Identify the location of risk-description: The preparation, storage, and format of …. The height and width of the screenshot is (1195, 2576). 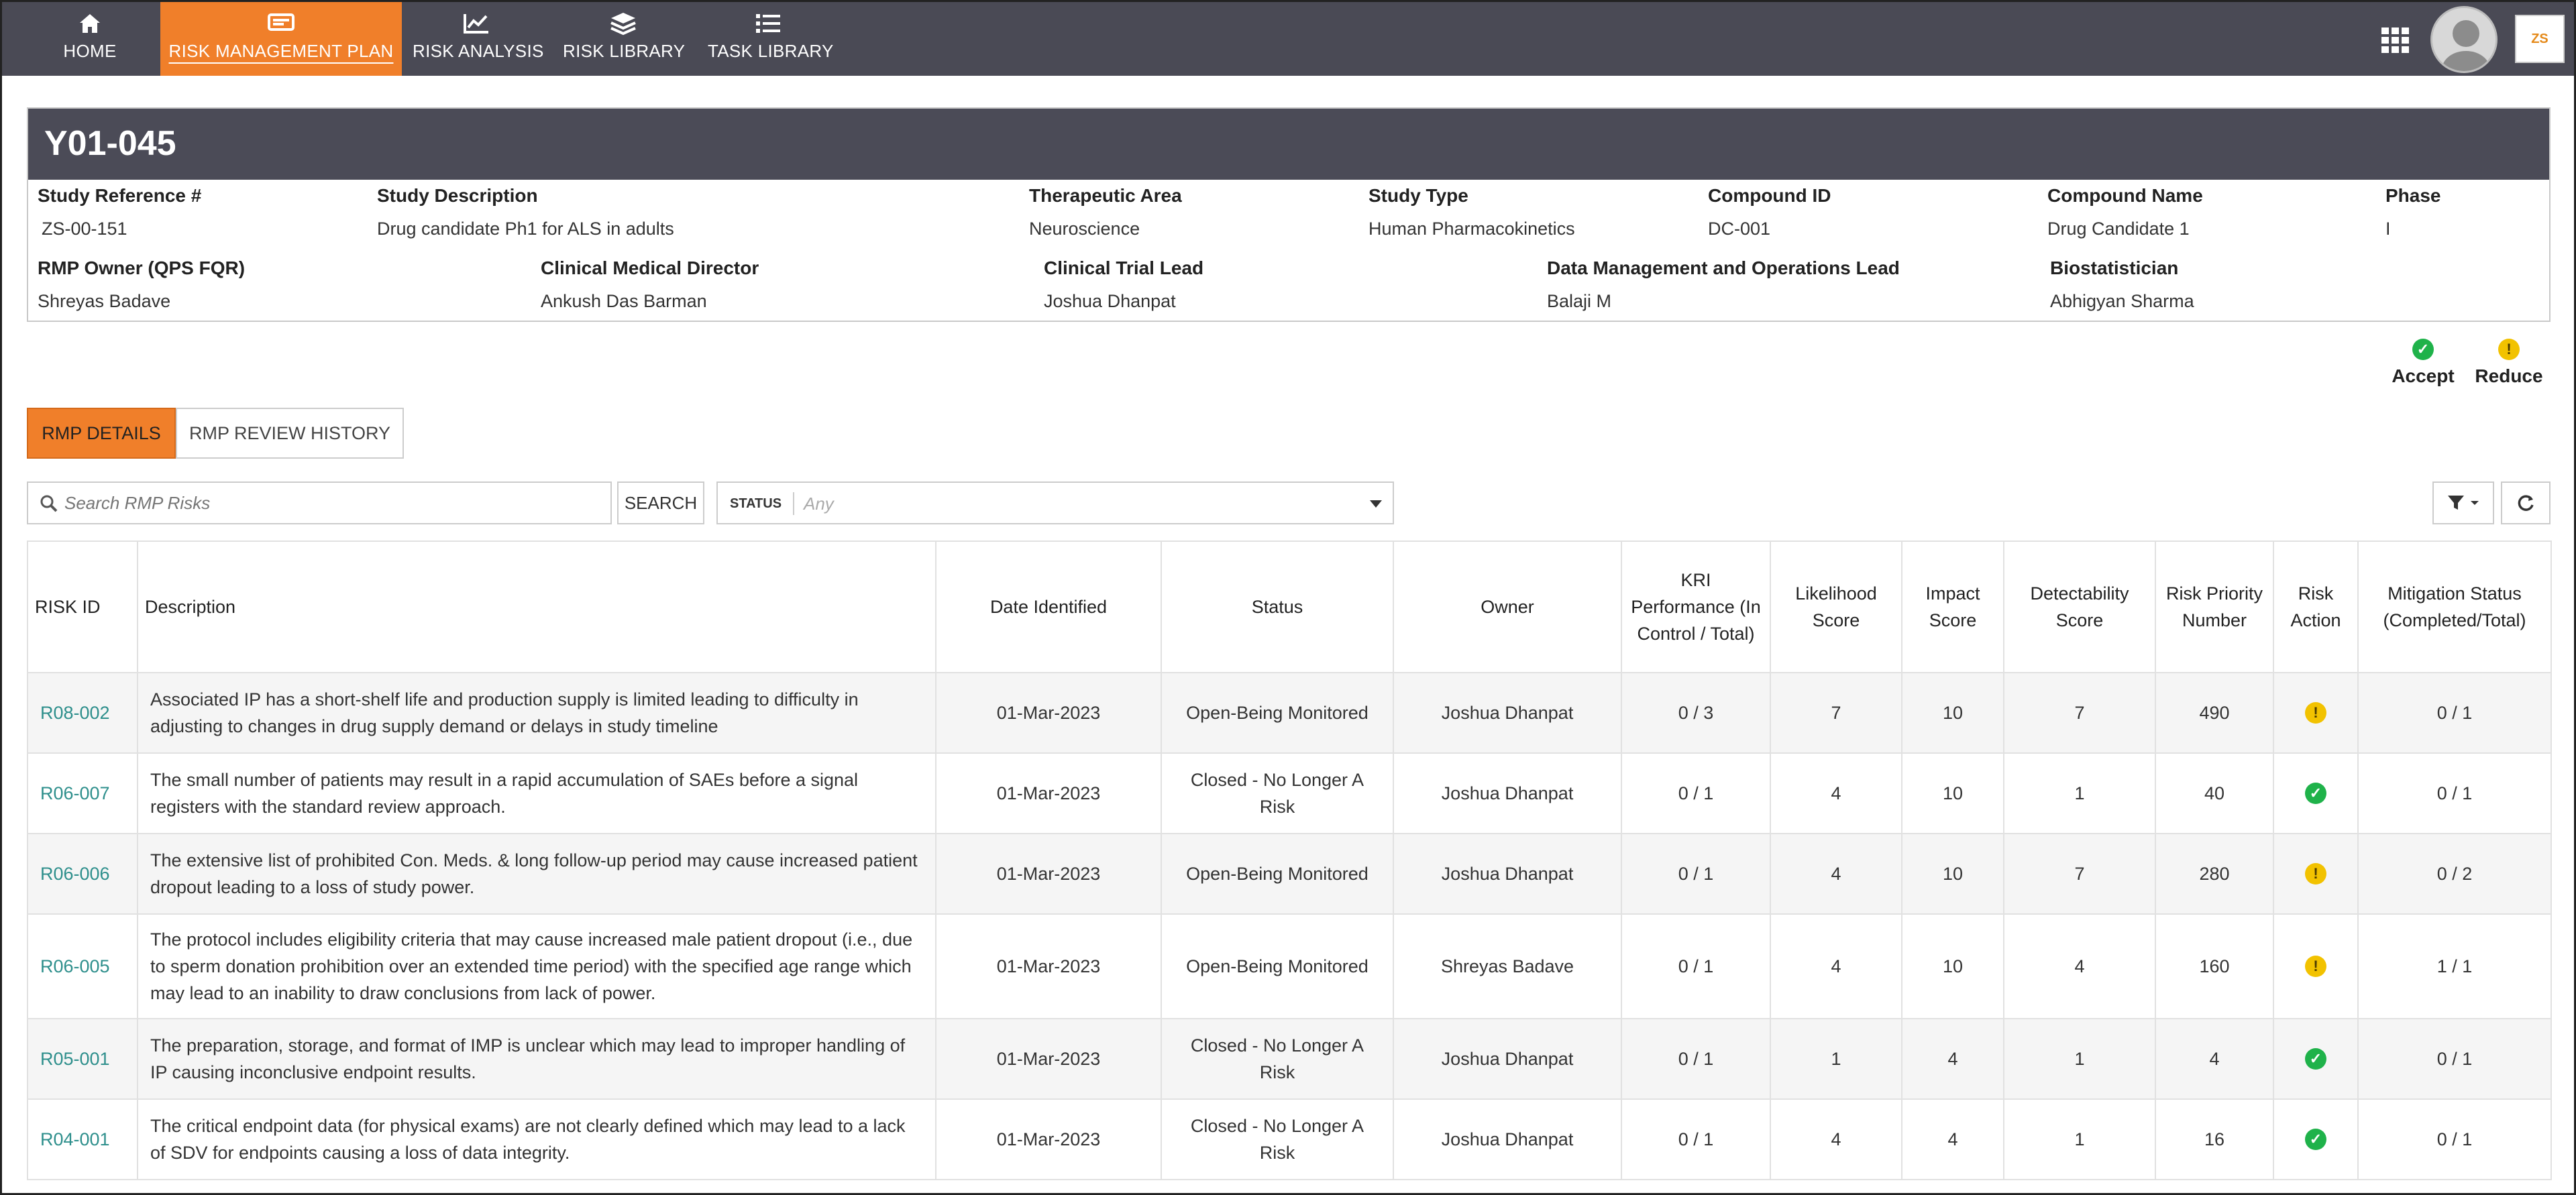
(536, 1059).